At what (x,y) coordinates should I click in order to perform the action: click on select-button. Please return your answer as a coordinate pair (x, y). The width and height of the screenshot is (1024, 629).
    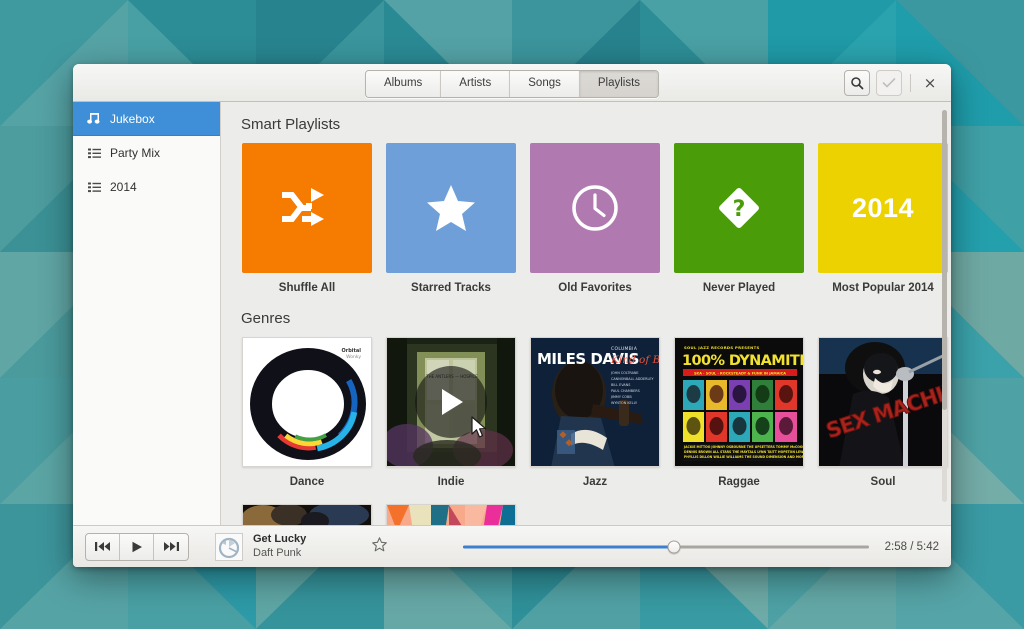
    Looking at the image, I should click on (889, 83).